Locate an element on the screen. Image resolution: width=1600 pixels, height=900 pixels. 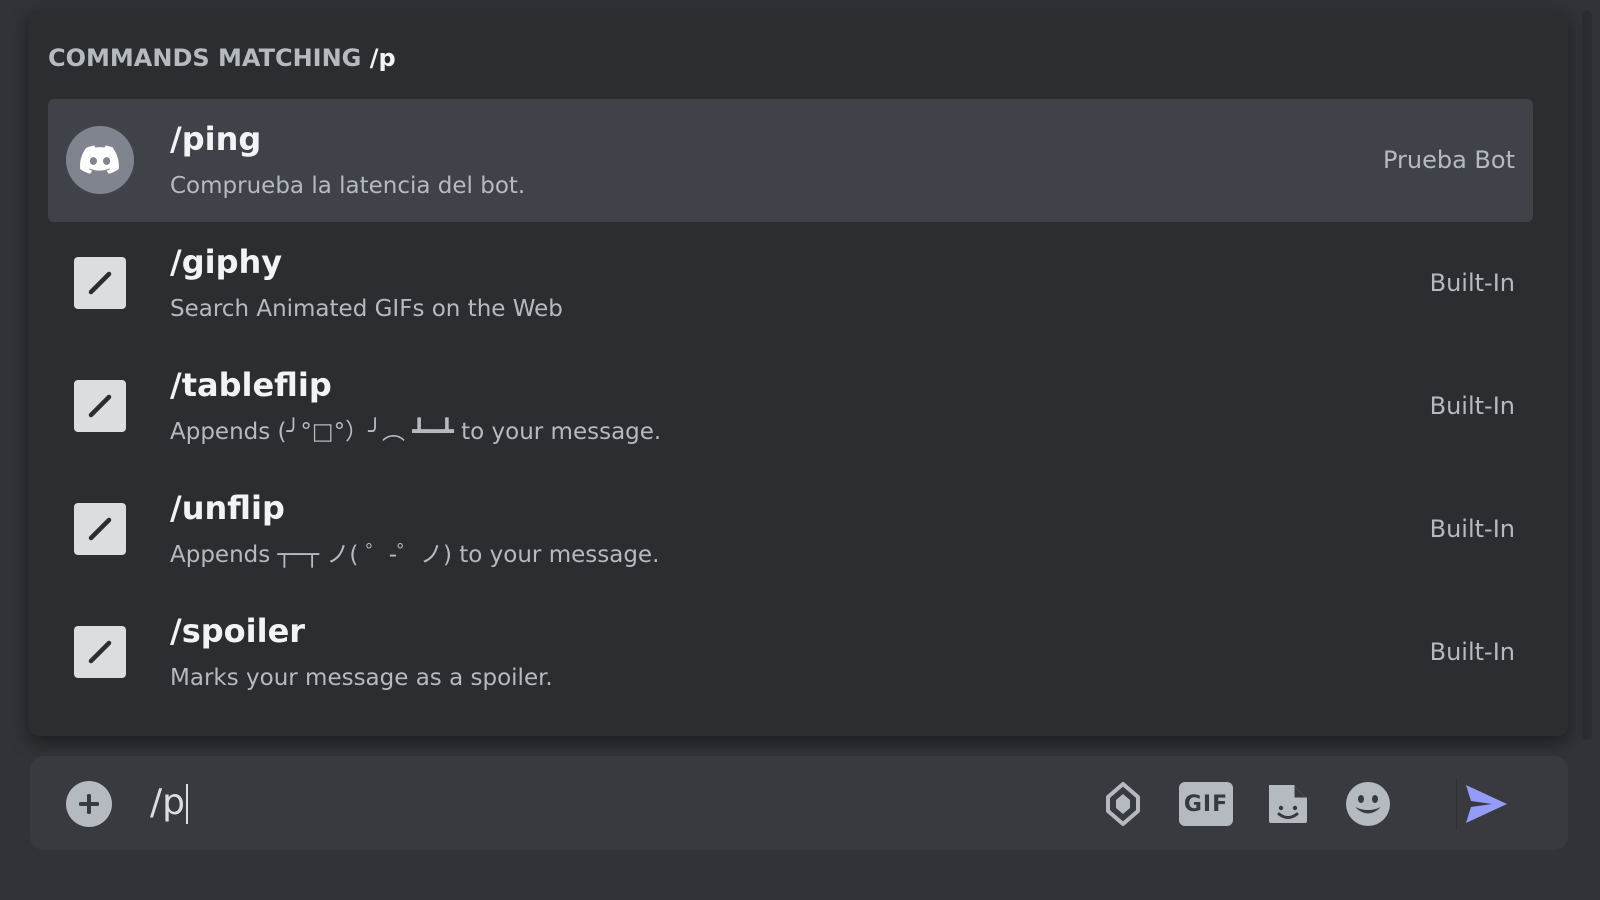
message-composer: /p GIF is located at coordinates (799, 803).